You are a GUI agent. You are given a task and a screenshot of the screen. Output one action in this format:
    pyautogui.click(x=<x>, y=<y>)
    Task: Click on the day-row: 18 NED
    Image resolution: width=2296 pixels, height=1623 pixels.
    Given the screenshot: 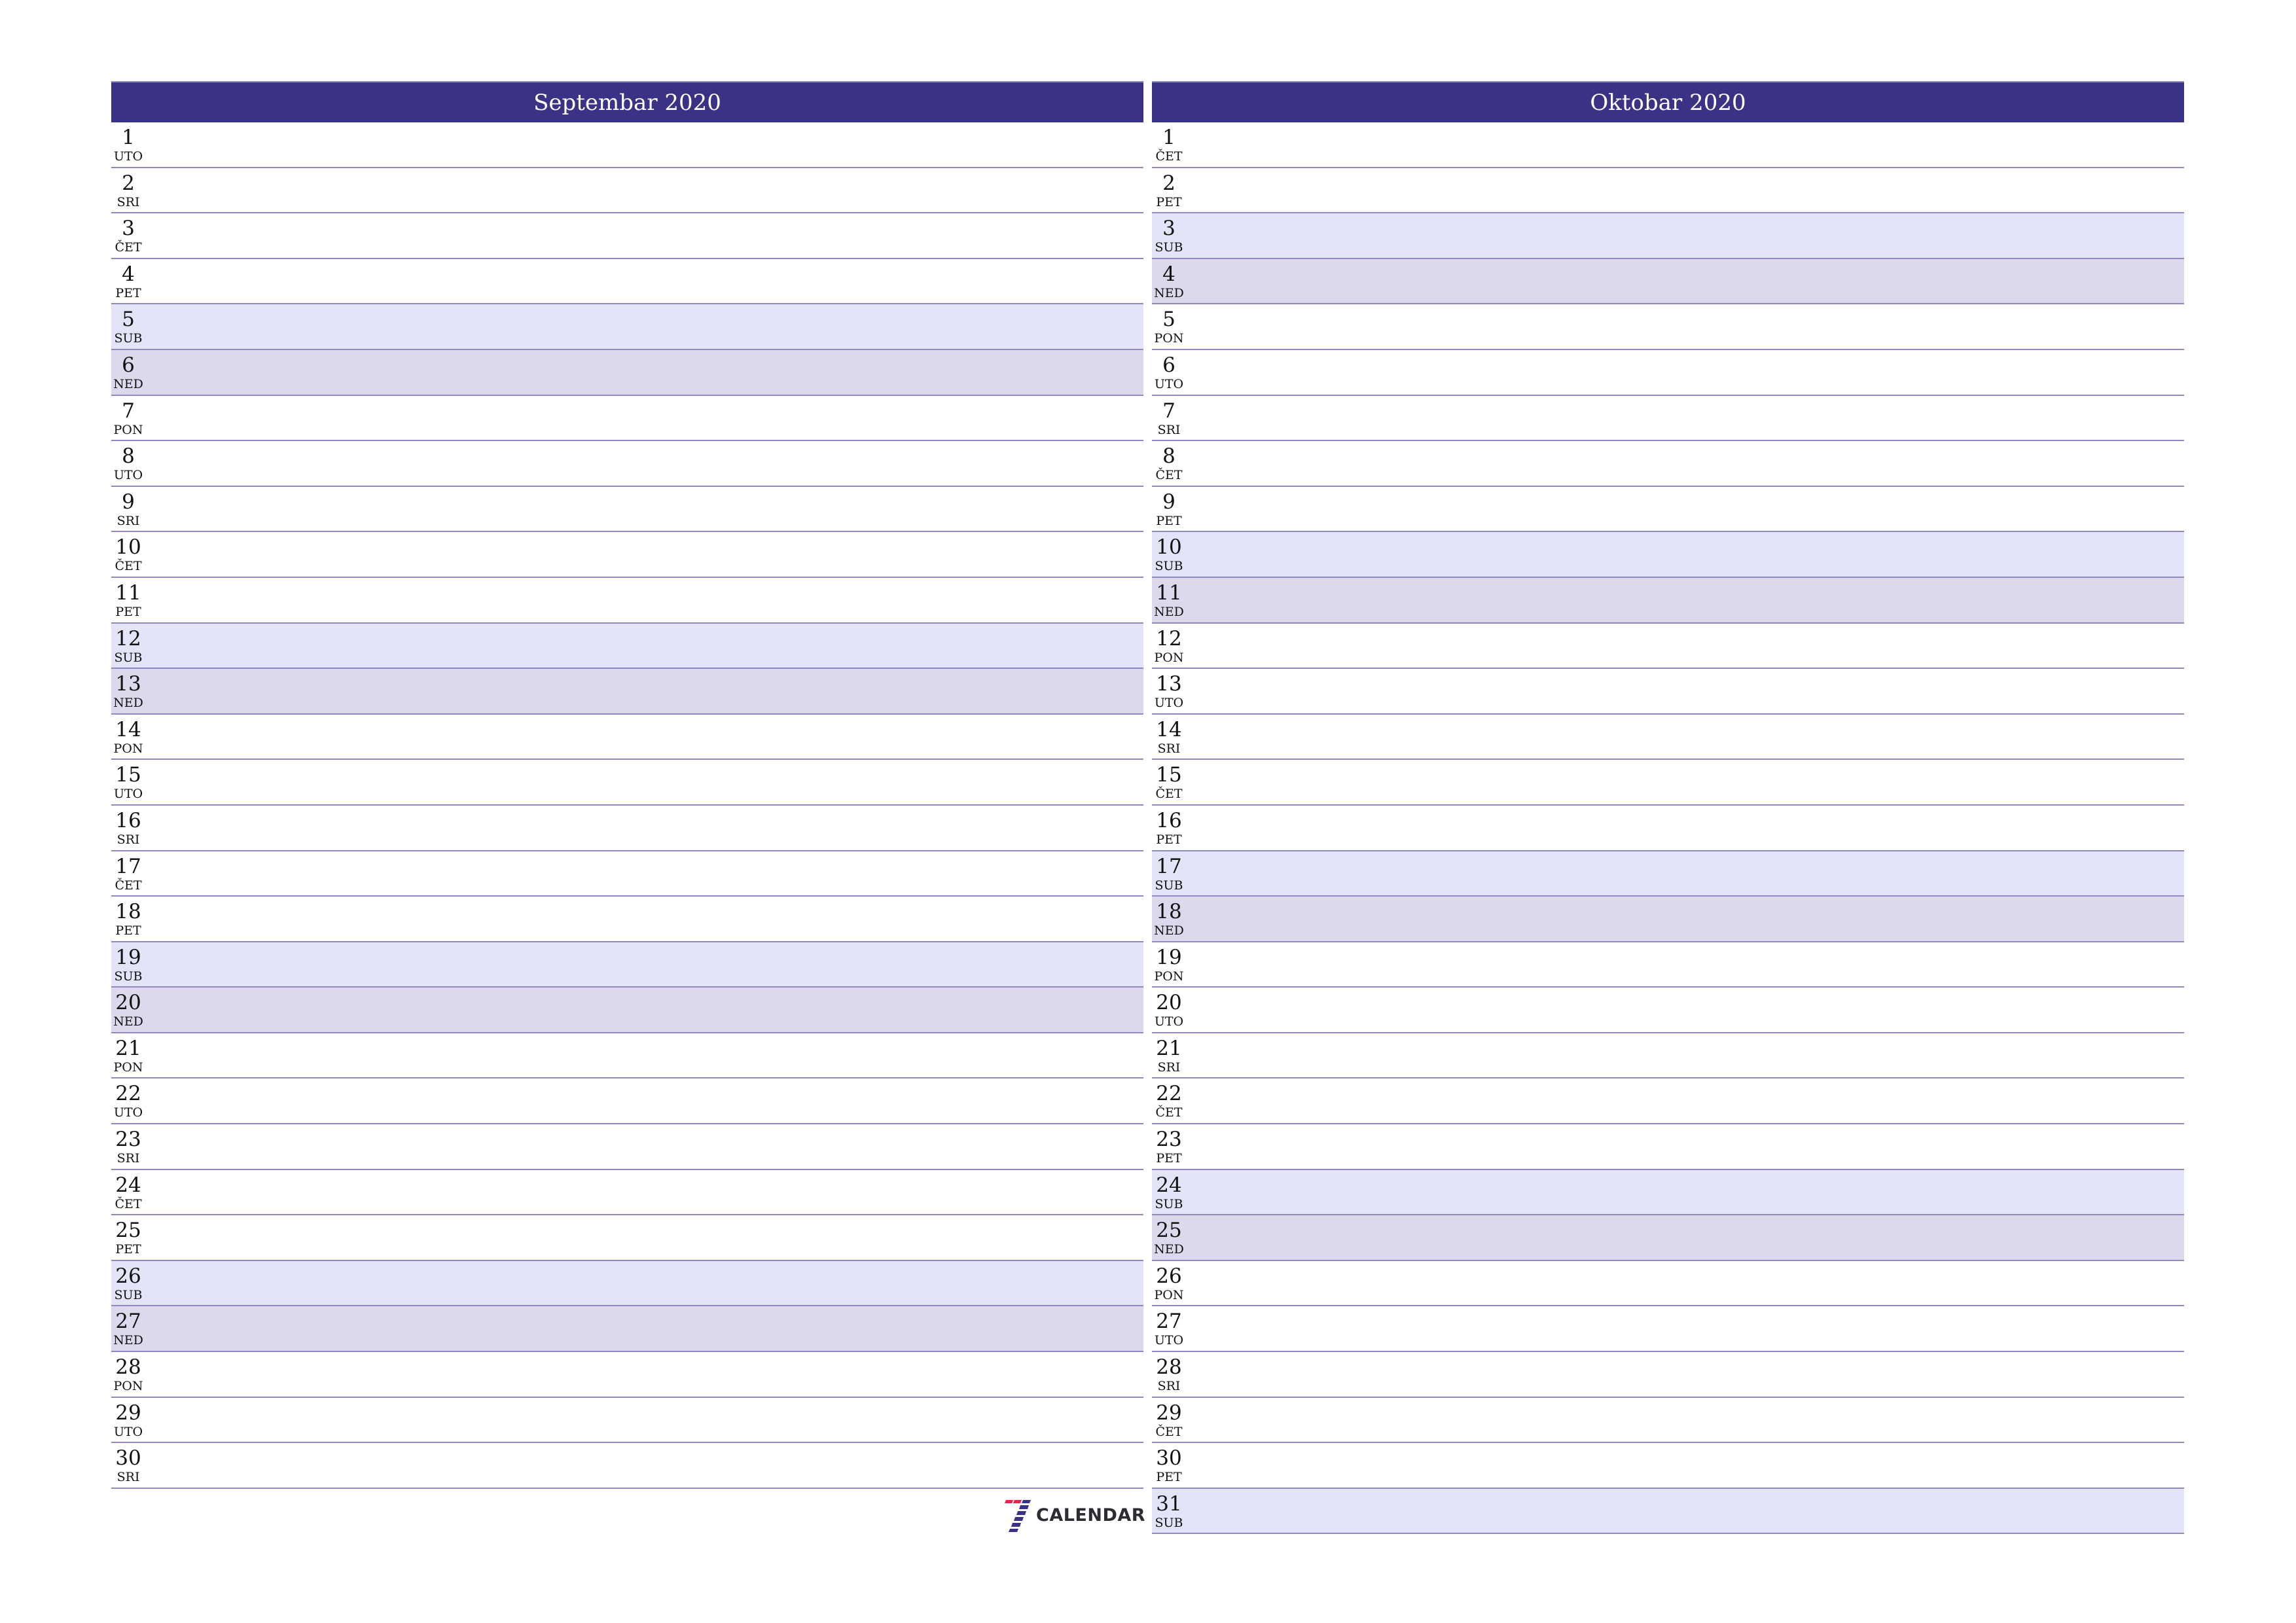 What is the action you would take?
    pyautogui.click(x=1668, y=920)
    